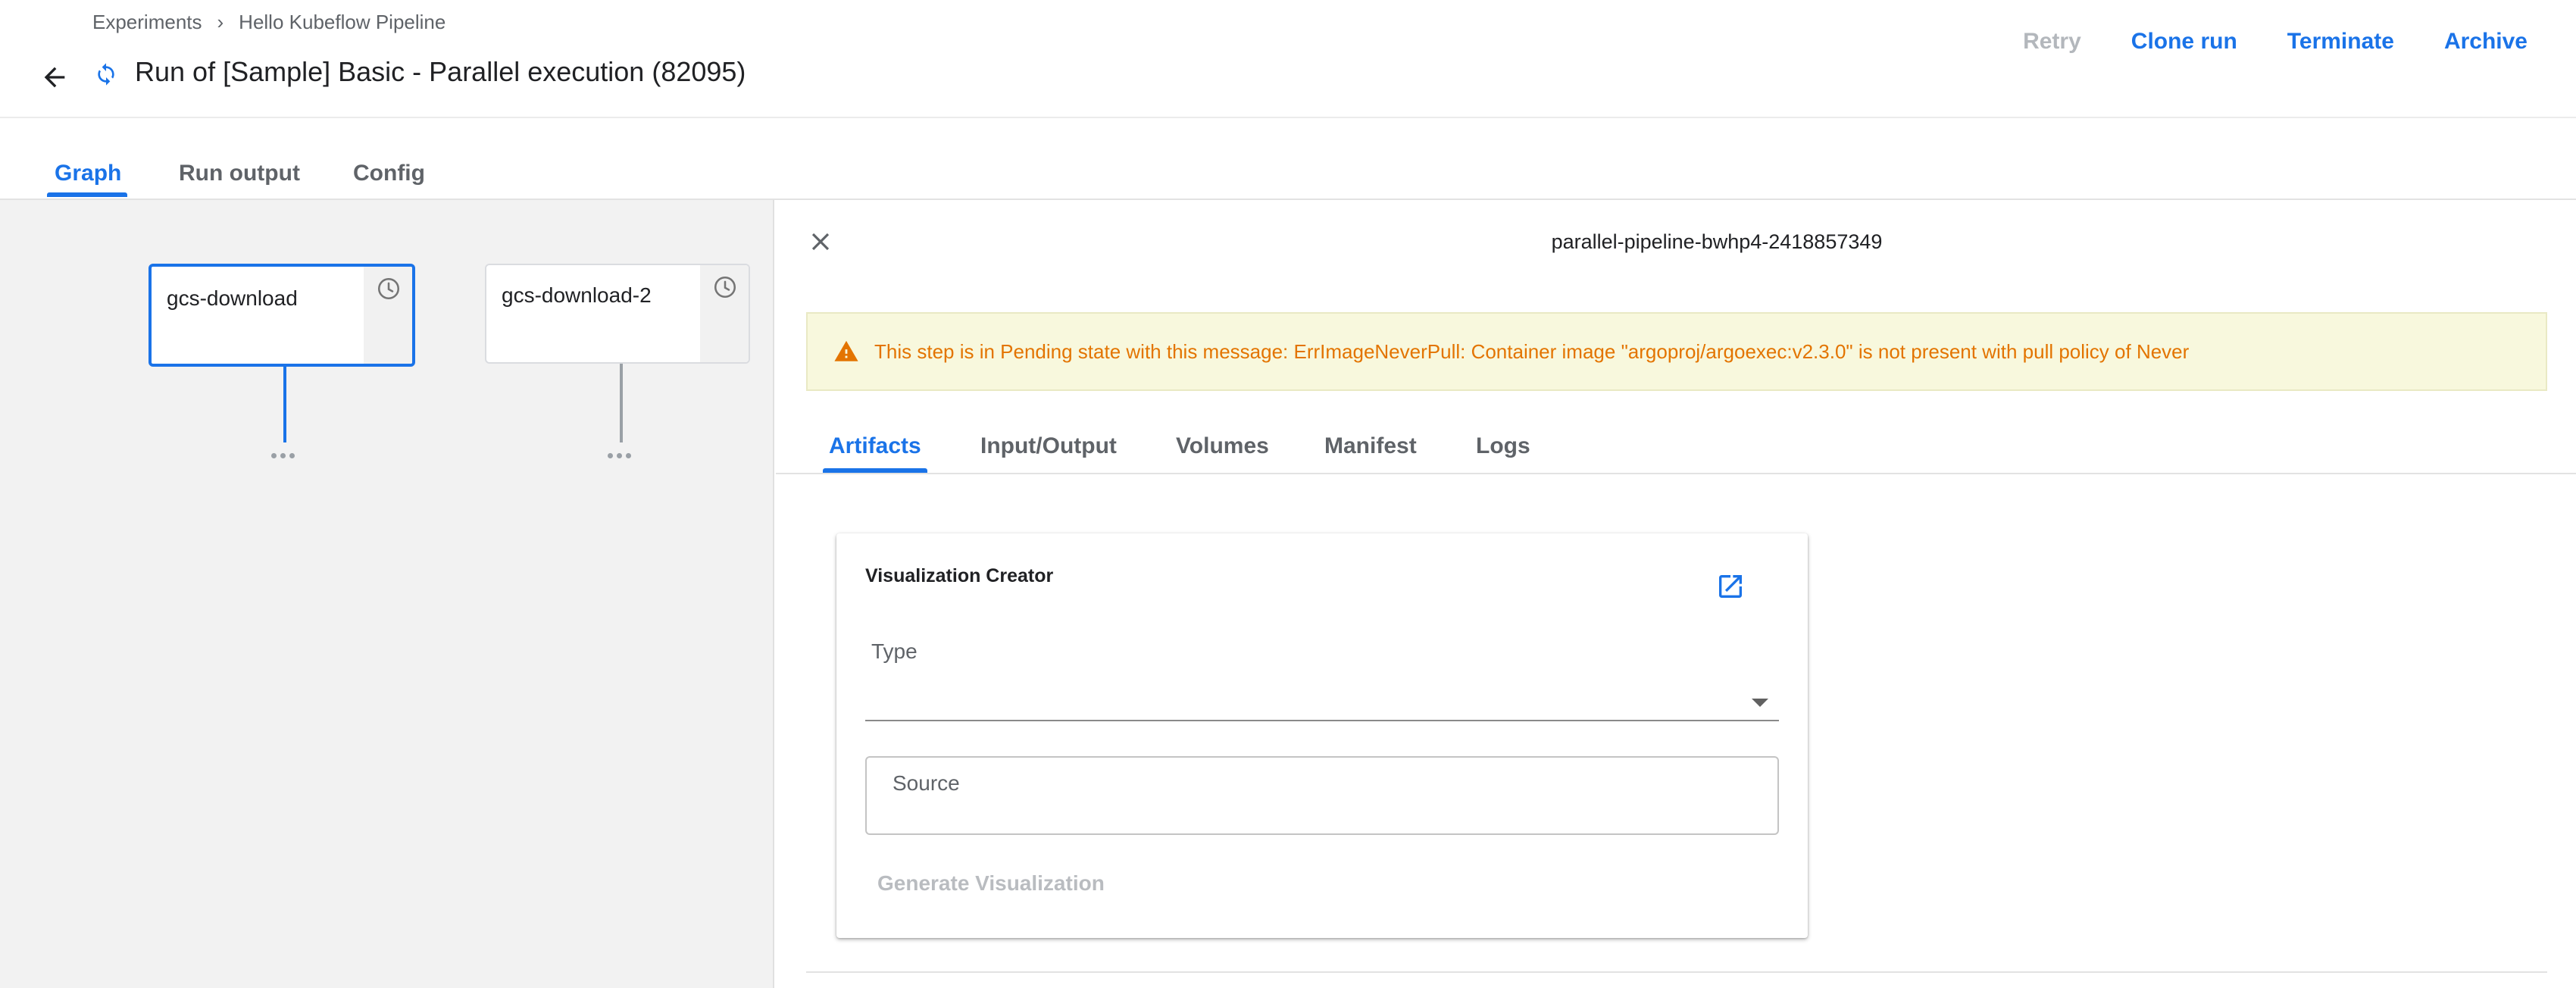  I want to click on node-label: gcs-download-2, so click(577, 295).